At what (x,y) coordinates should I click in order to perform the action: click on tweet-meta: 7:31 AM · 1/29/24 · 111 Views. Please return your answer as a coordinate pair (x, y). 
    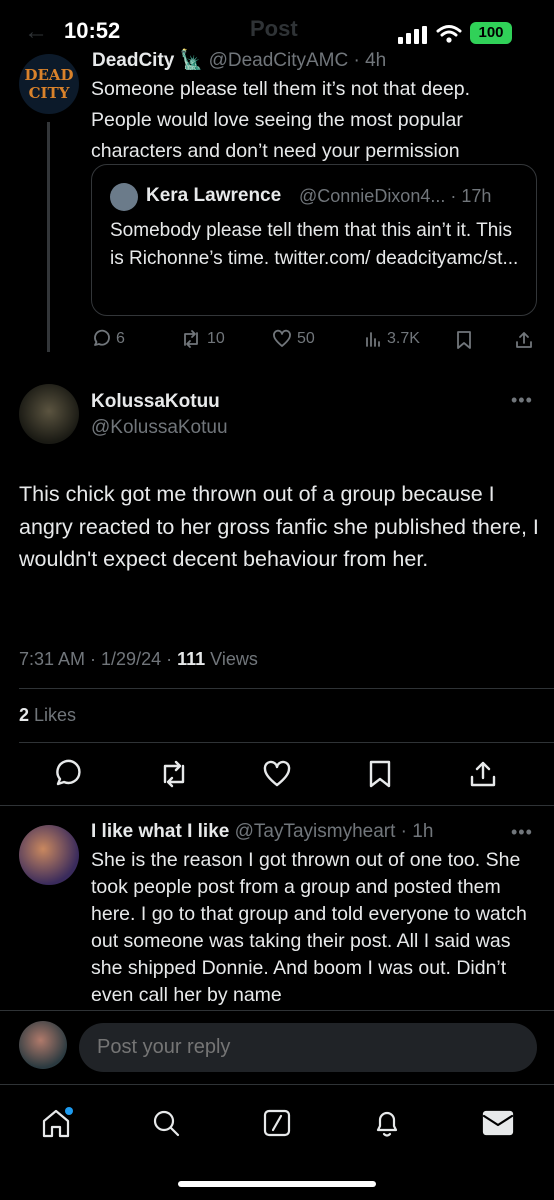
    Looking at the image, I should click on (138, 659).